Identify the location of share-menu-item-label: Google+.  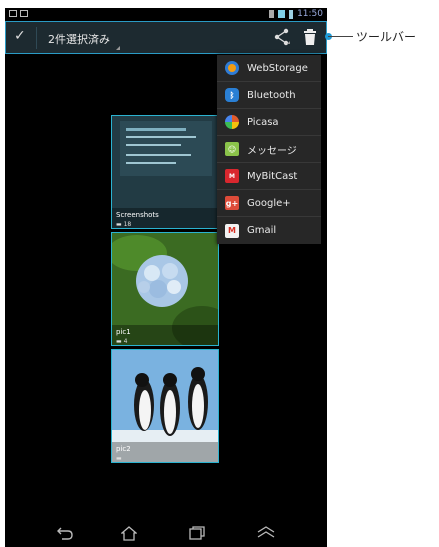
(269, 203).